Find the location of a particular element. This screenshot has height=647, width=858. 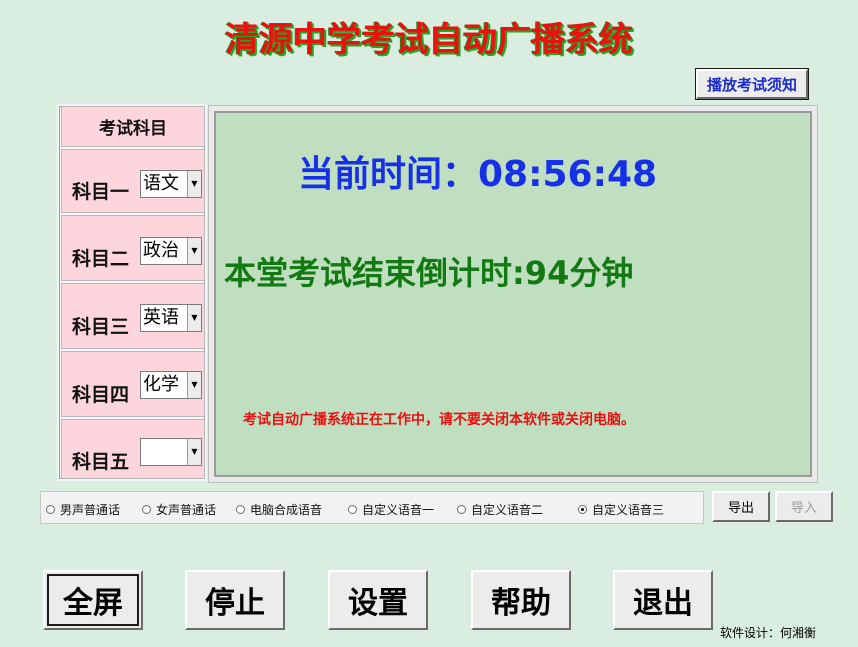

subject-label-1: 科目一 is located at coordinates (101, 192).